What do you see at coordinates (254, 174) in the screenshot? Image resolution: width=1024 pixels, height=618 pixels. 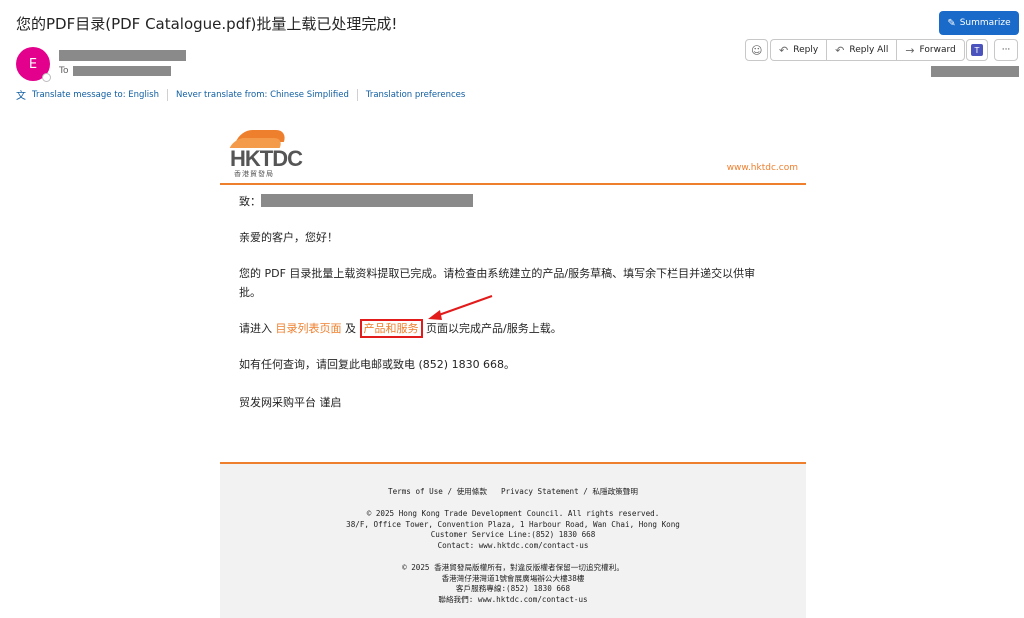 I see `logo-subtext: 香港貿發局` at bounding box center [254, 174].